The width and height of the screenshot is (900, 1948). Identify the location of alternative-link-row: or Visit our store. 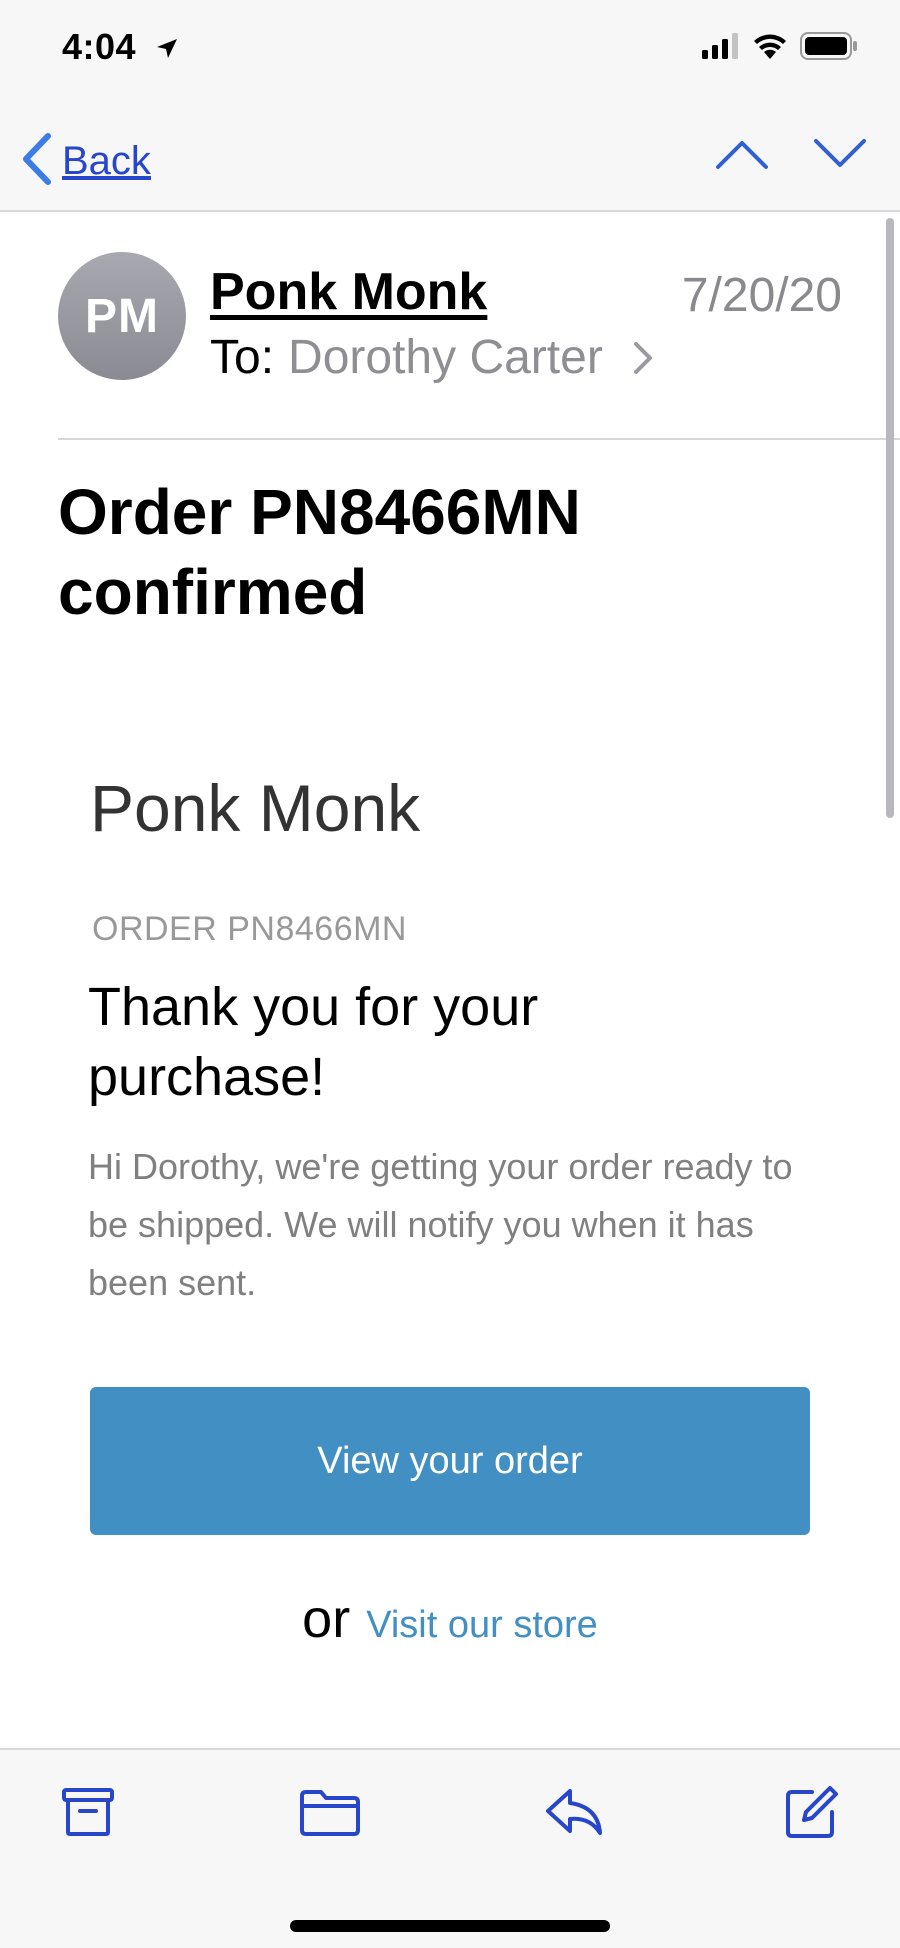
(450, 1619).